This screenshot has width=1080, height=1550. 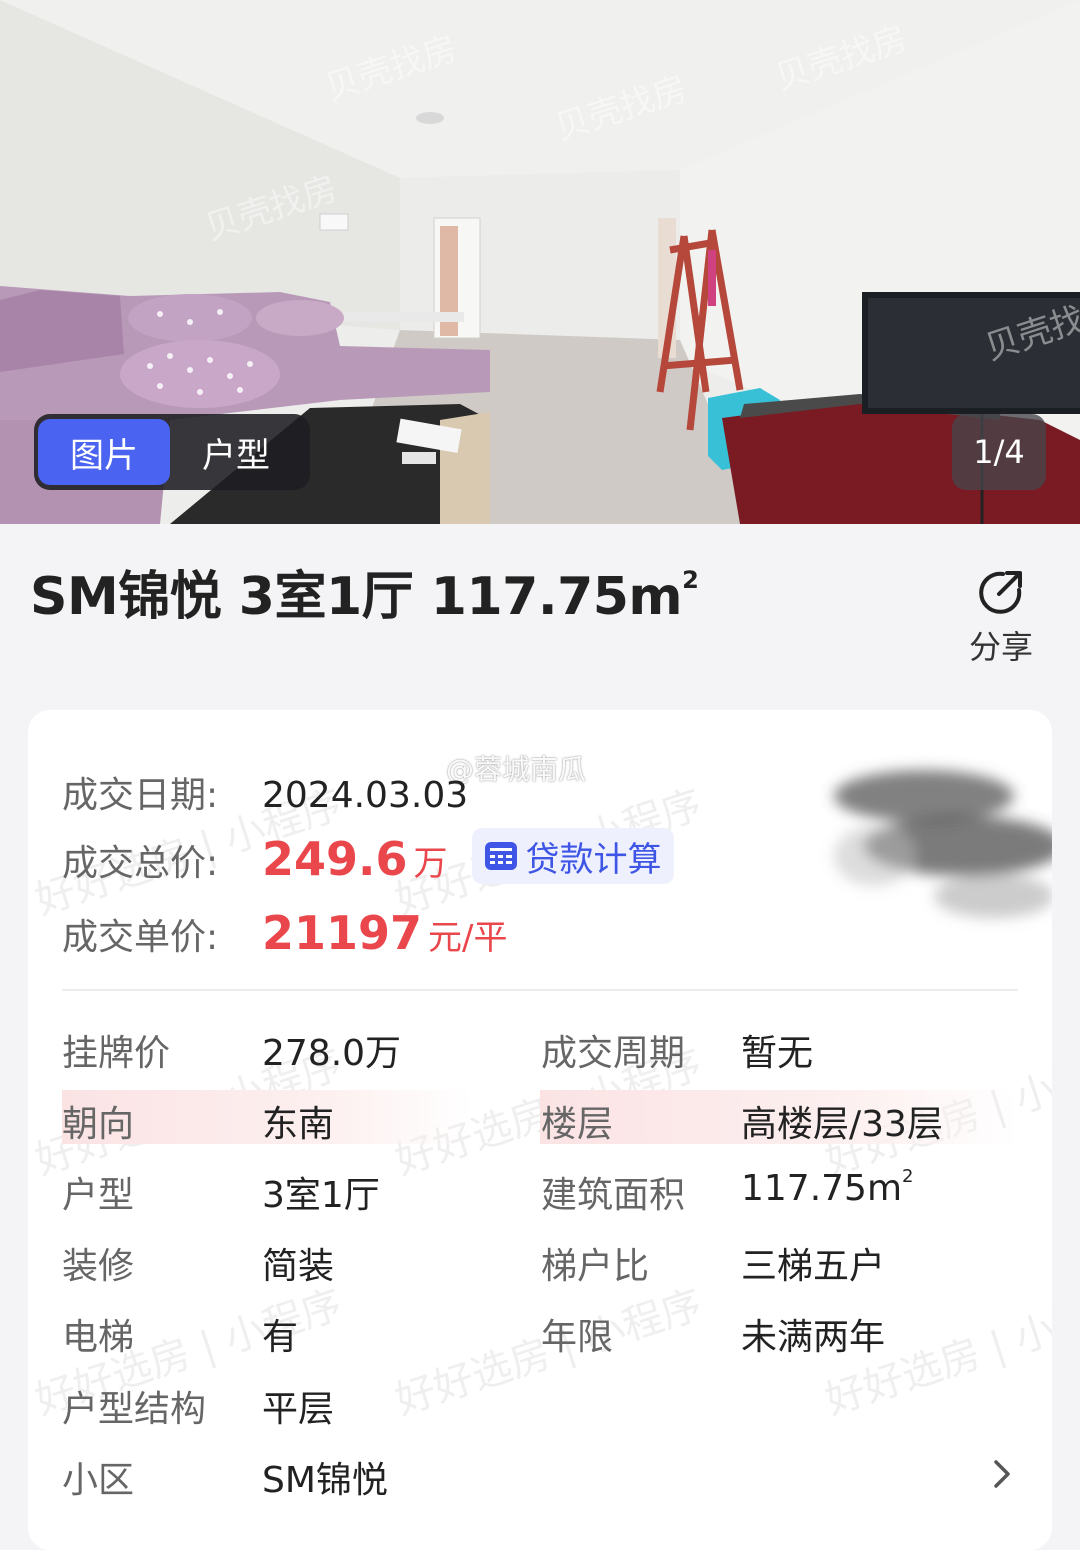 What do you see at coordinates (468, 938) in the screenshot?
I see `deal-unit-unit: 元/平` at bounding box center [468, 938].